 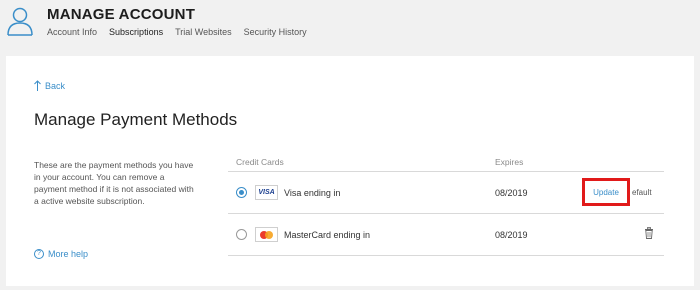 What do you see at coordinates (203, 32) in the screenshot?
I see `tab-trial-websites: Trial Websites` at bounding box center [203, 32].